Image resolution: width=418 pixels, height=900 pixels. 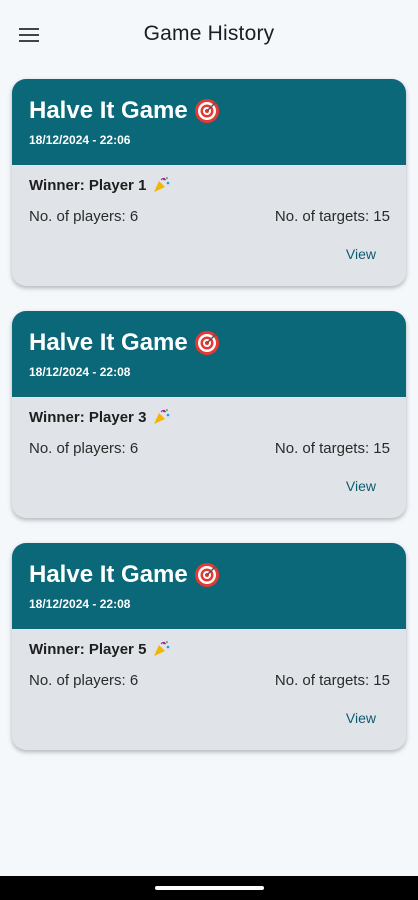 What do you see at coordinates (88, 185) in the screenshot?
I see `winner-text: Winner: Player 1` at bounding box center [88, 185].